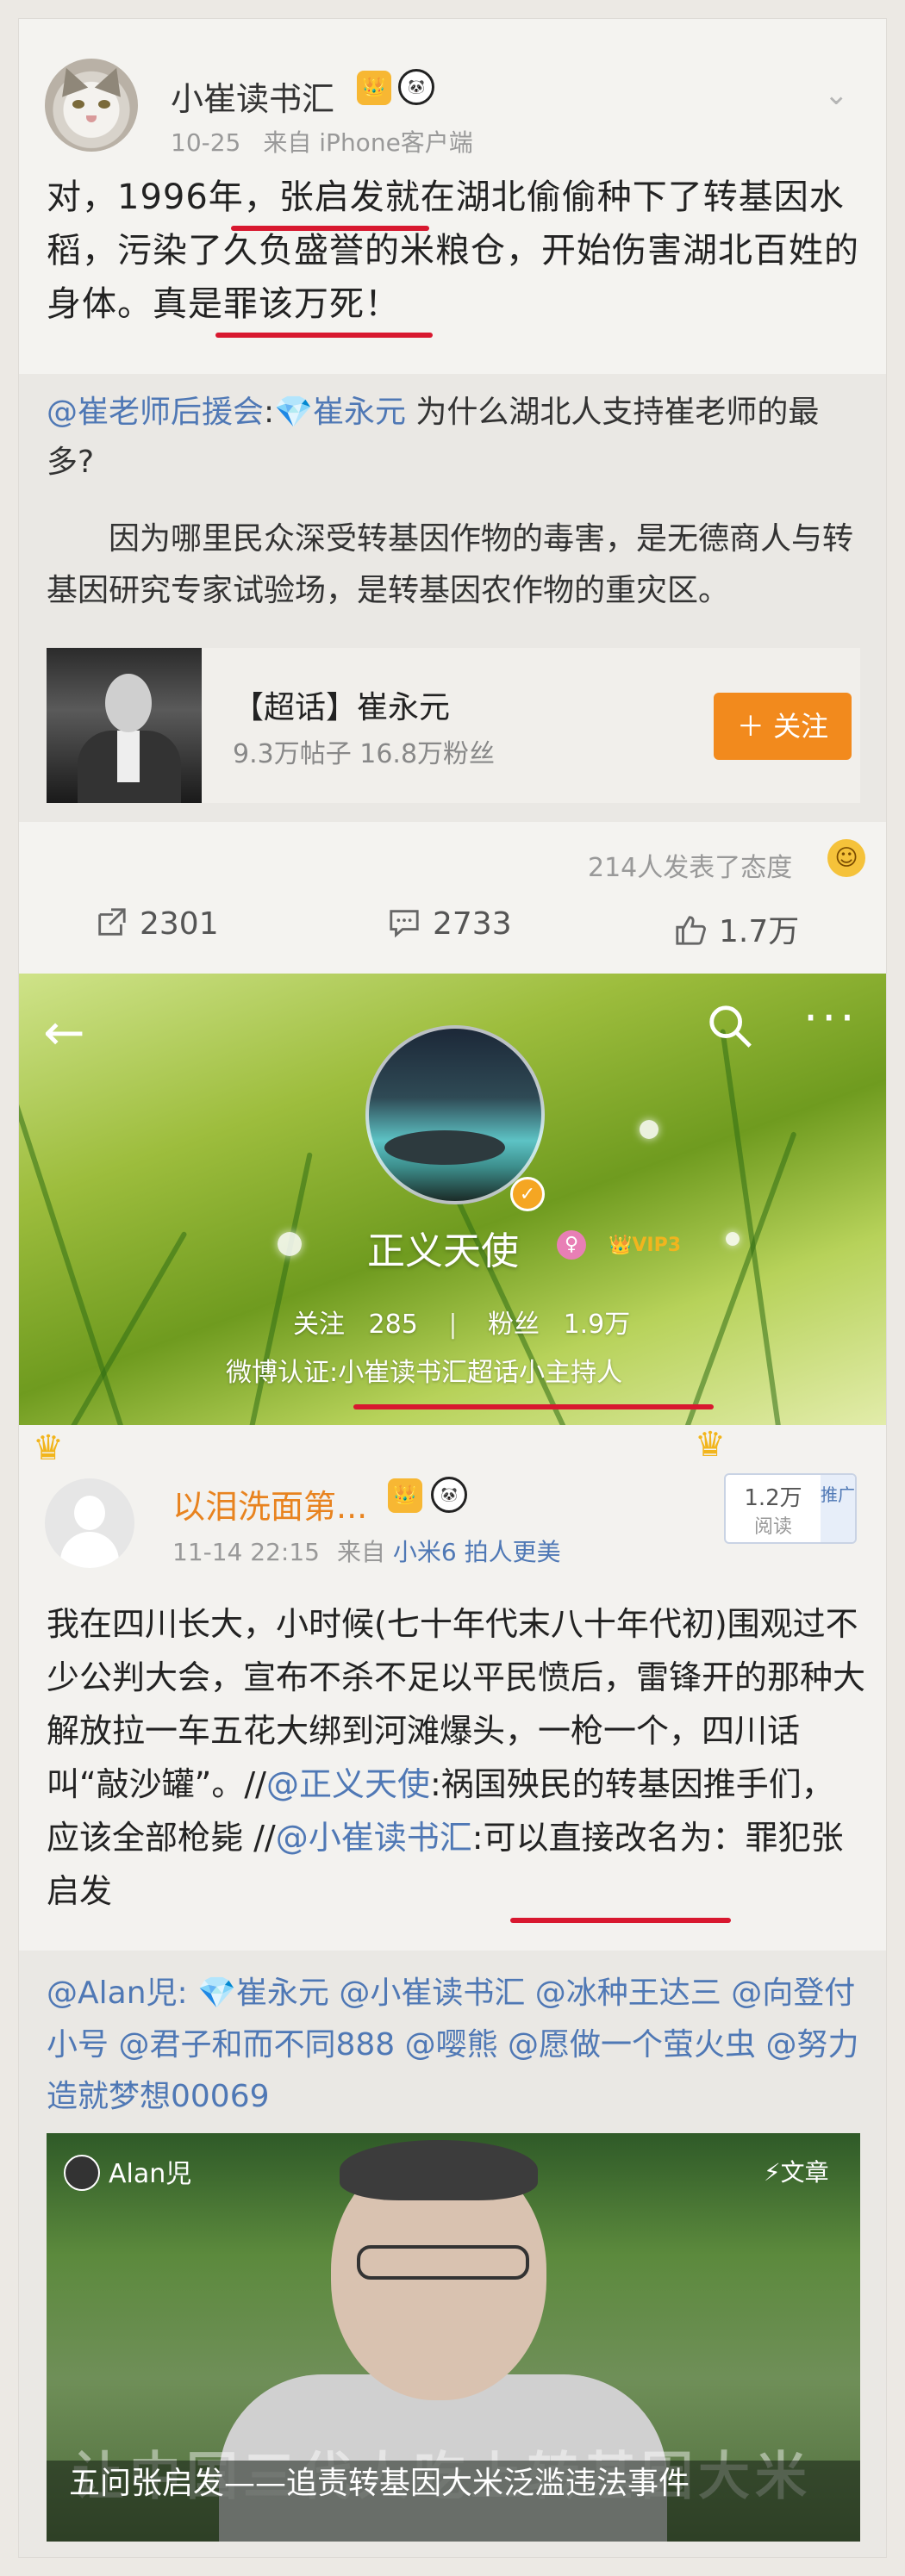 This screenshot has height=2576, width=905. What do you see at coordinates (772, 1527) in the screenshot?
I see `read-label: 阅读` at bounding box center [772, 1527].